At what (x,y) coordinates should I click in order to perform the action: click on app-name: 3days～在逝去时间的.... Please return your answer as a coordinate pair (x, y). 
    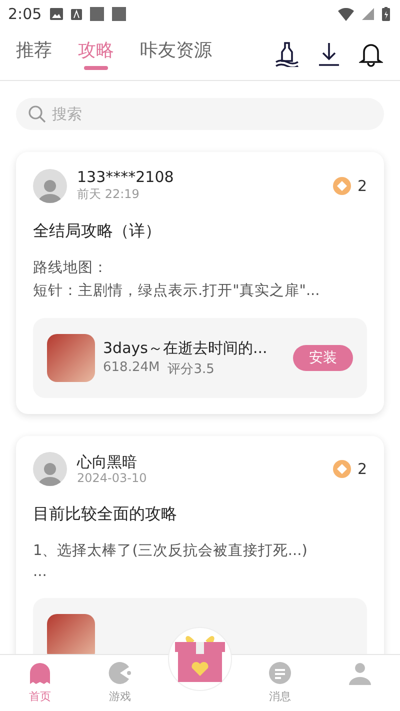
    Looking at the image, I should click on (185, 348).